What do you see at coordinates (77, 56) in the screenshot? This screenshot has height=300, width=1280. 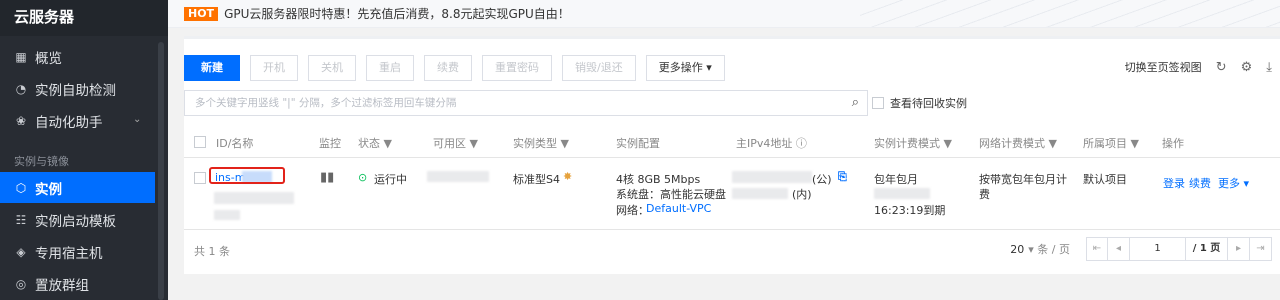 I see `sidebar-item-overview: ▦ 概览` at bounding box center [77, 56].